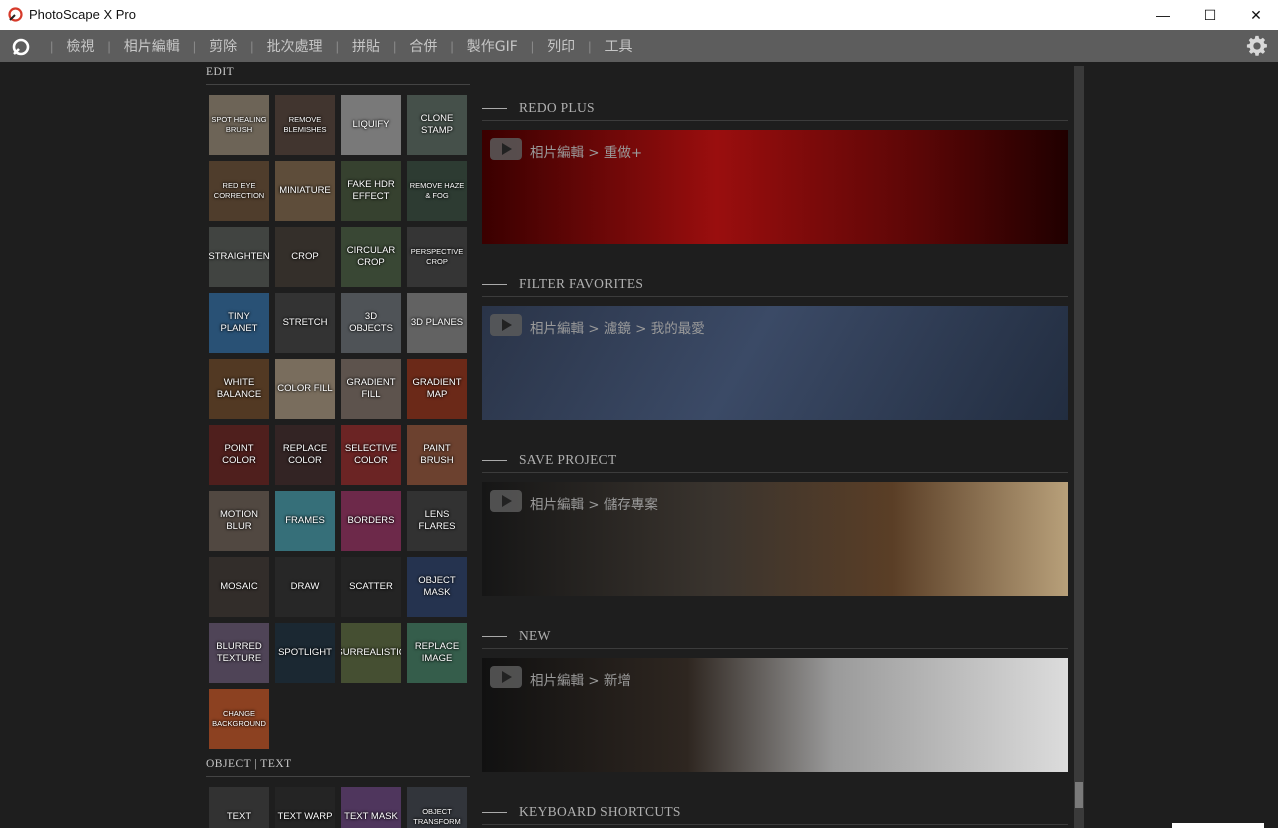 Image resolution: width=1278 pixels, height=828 pixels. I want to click on object-text-section-heading: OBJECT | TEXT, so click(249, 764).